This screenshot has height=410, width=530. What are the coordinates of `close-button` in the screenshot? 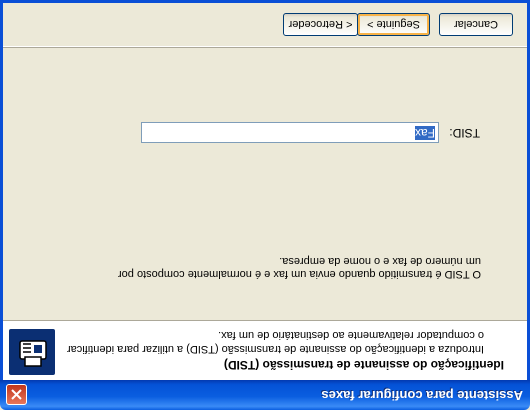 It's located at (16, 394).